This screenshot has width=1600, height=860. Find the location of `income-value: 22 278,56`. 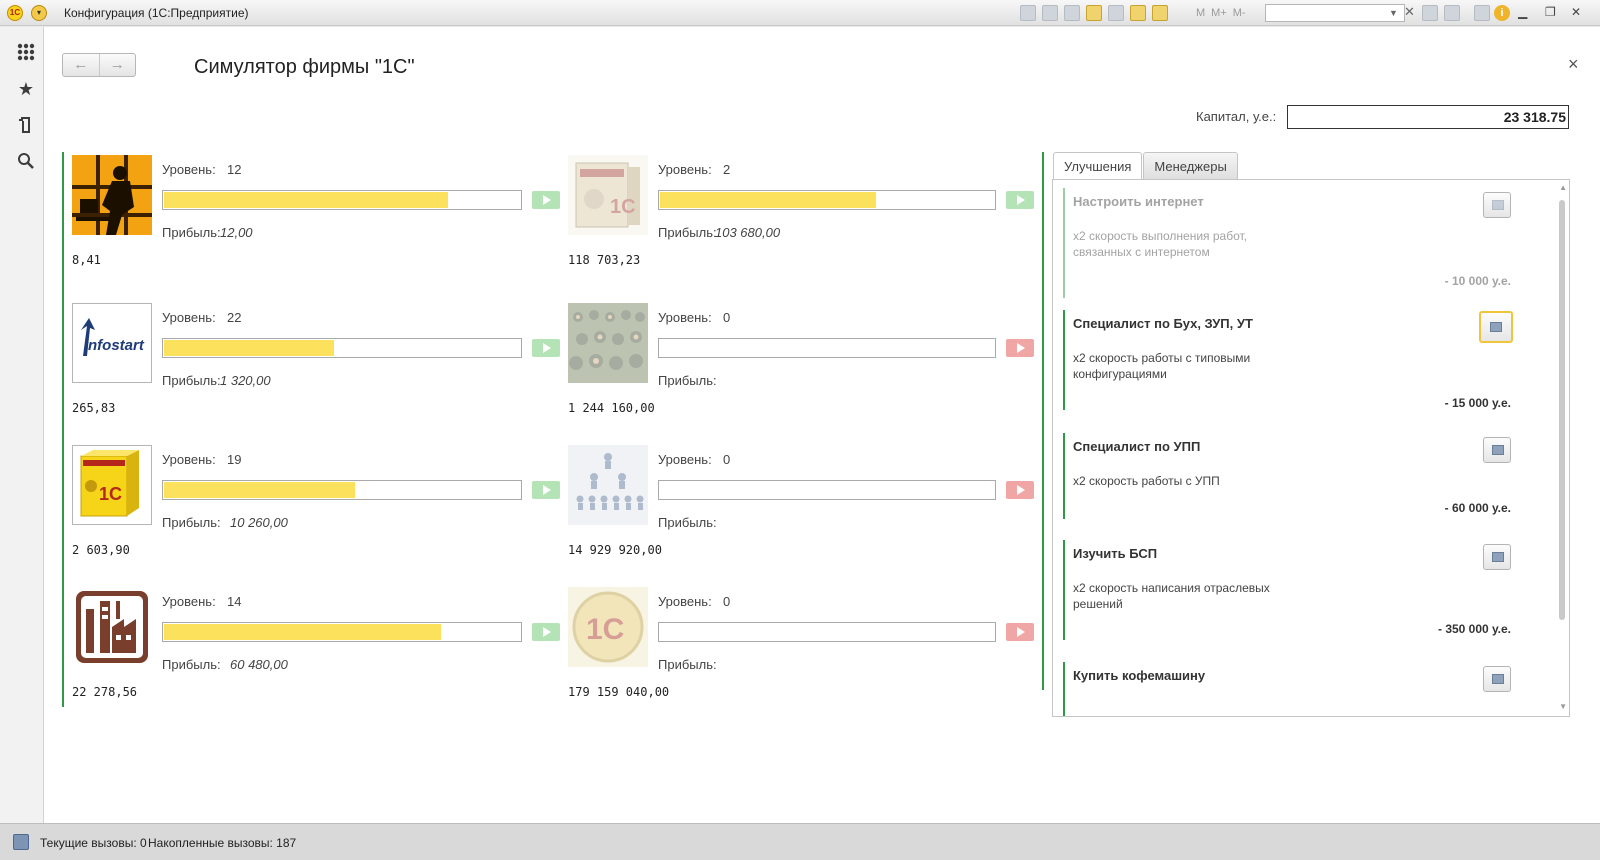

income-value: 22 278,56 is located at coordinates (105, 692).